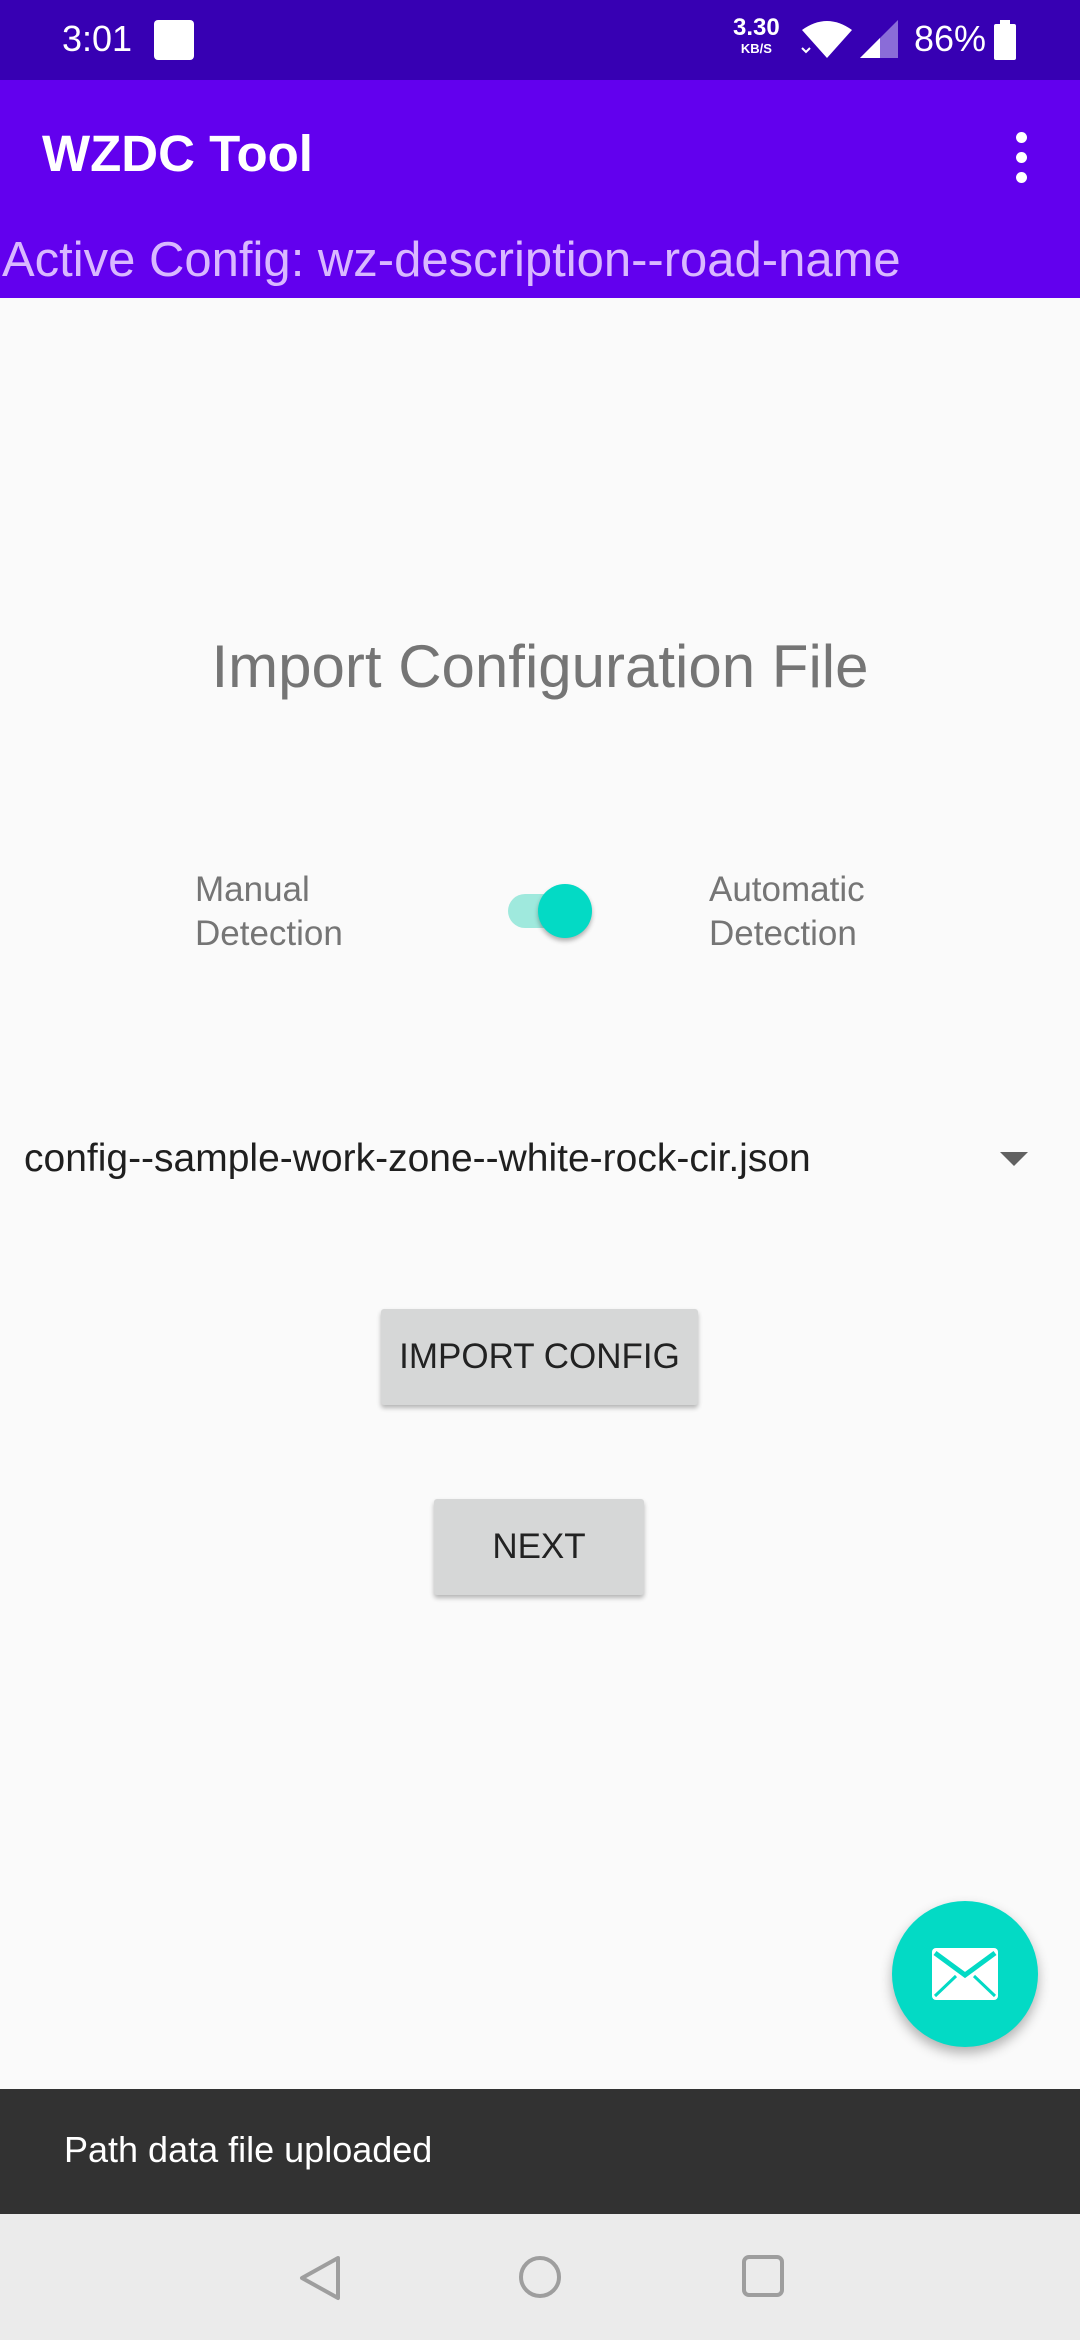  Describe the element at coordinates (97, 38) in the screenshot. I see `status-time: 3:01` at that location.